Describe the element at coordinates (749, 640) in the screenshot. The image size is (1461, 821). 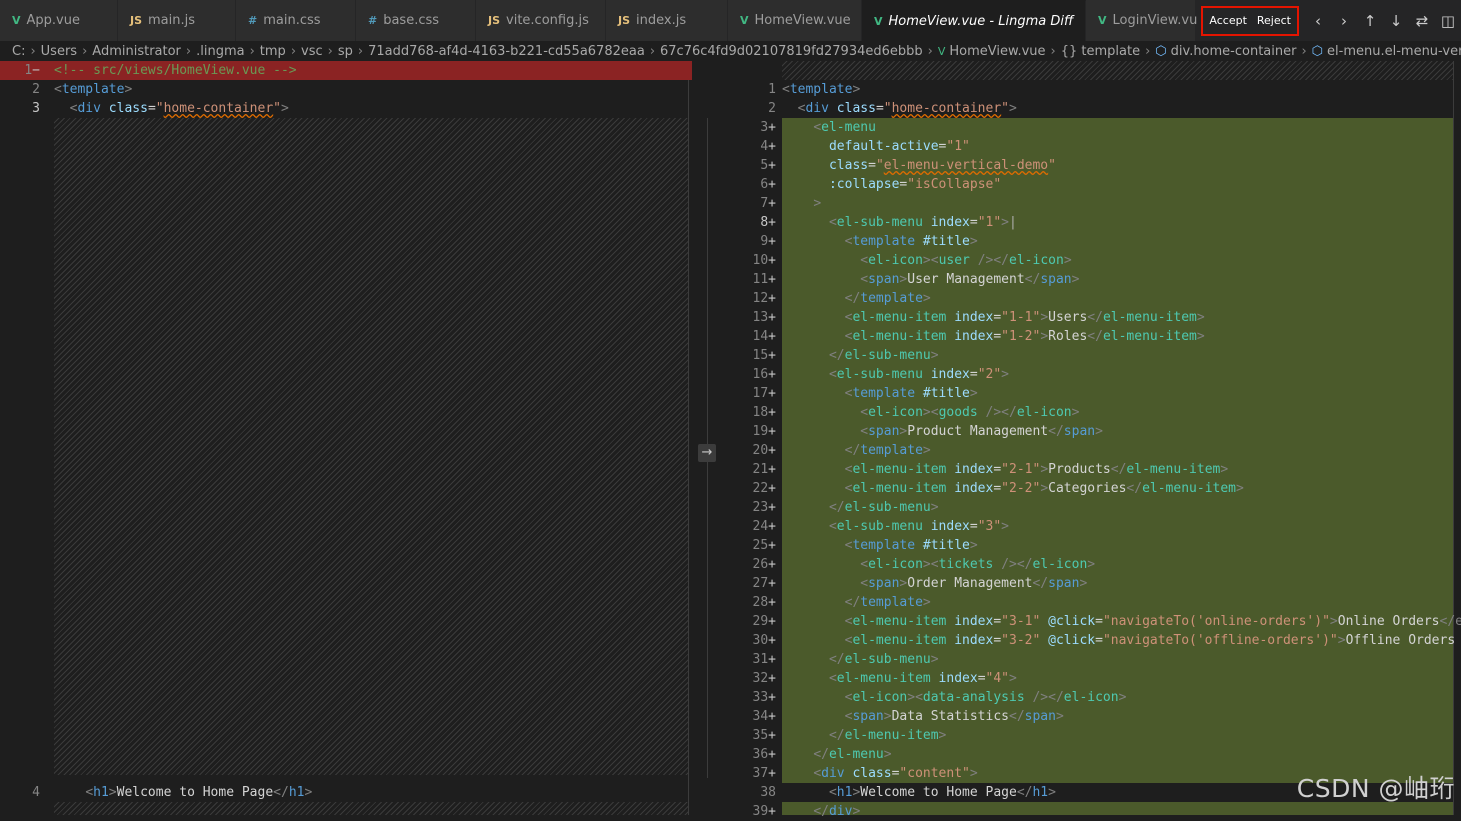
I see `line-number: 30+` at that location.